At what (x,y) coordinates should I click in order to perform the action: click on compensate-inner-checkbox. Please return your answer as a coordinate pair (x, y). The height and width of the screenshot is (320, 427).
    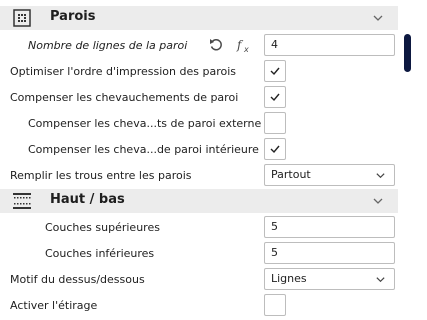
    Looking at the image, I should click on (275, 149).